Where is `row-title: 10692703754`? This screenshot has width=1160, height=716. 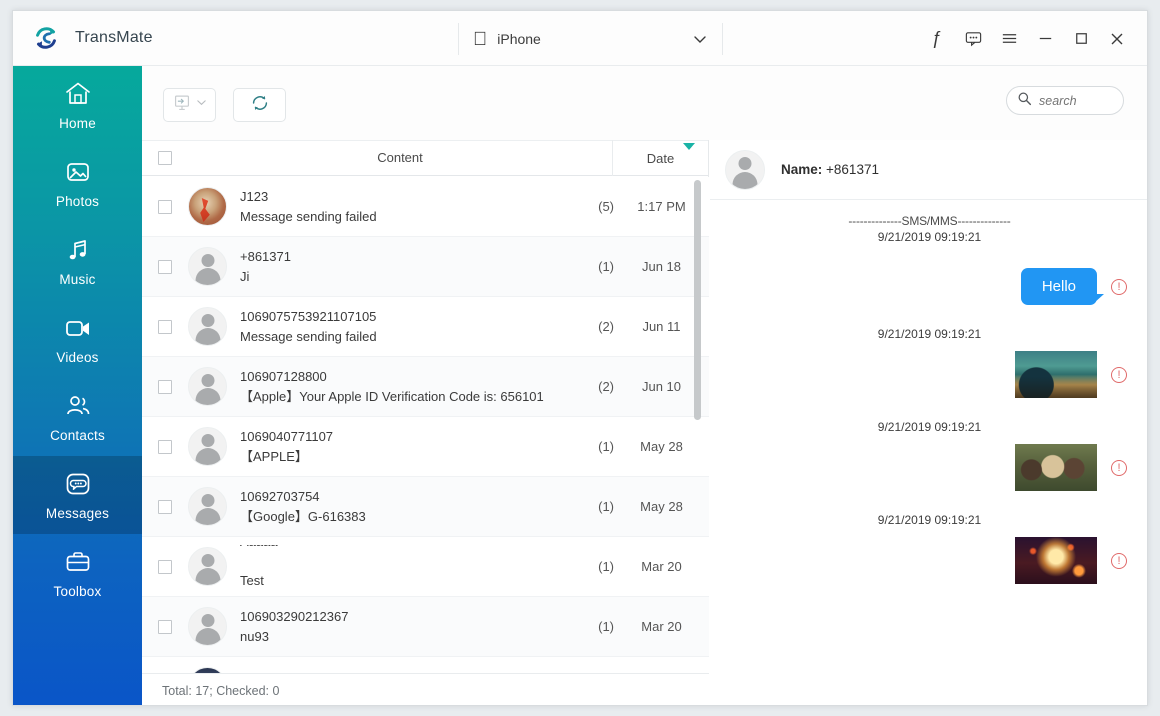
row-title: 10692703754 is located at coordinates (280, 496).